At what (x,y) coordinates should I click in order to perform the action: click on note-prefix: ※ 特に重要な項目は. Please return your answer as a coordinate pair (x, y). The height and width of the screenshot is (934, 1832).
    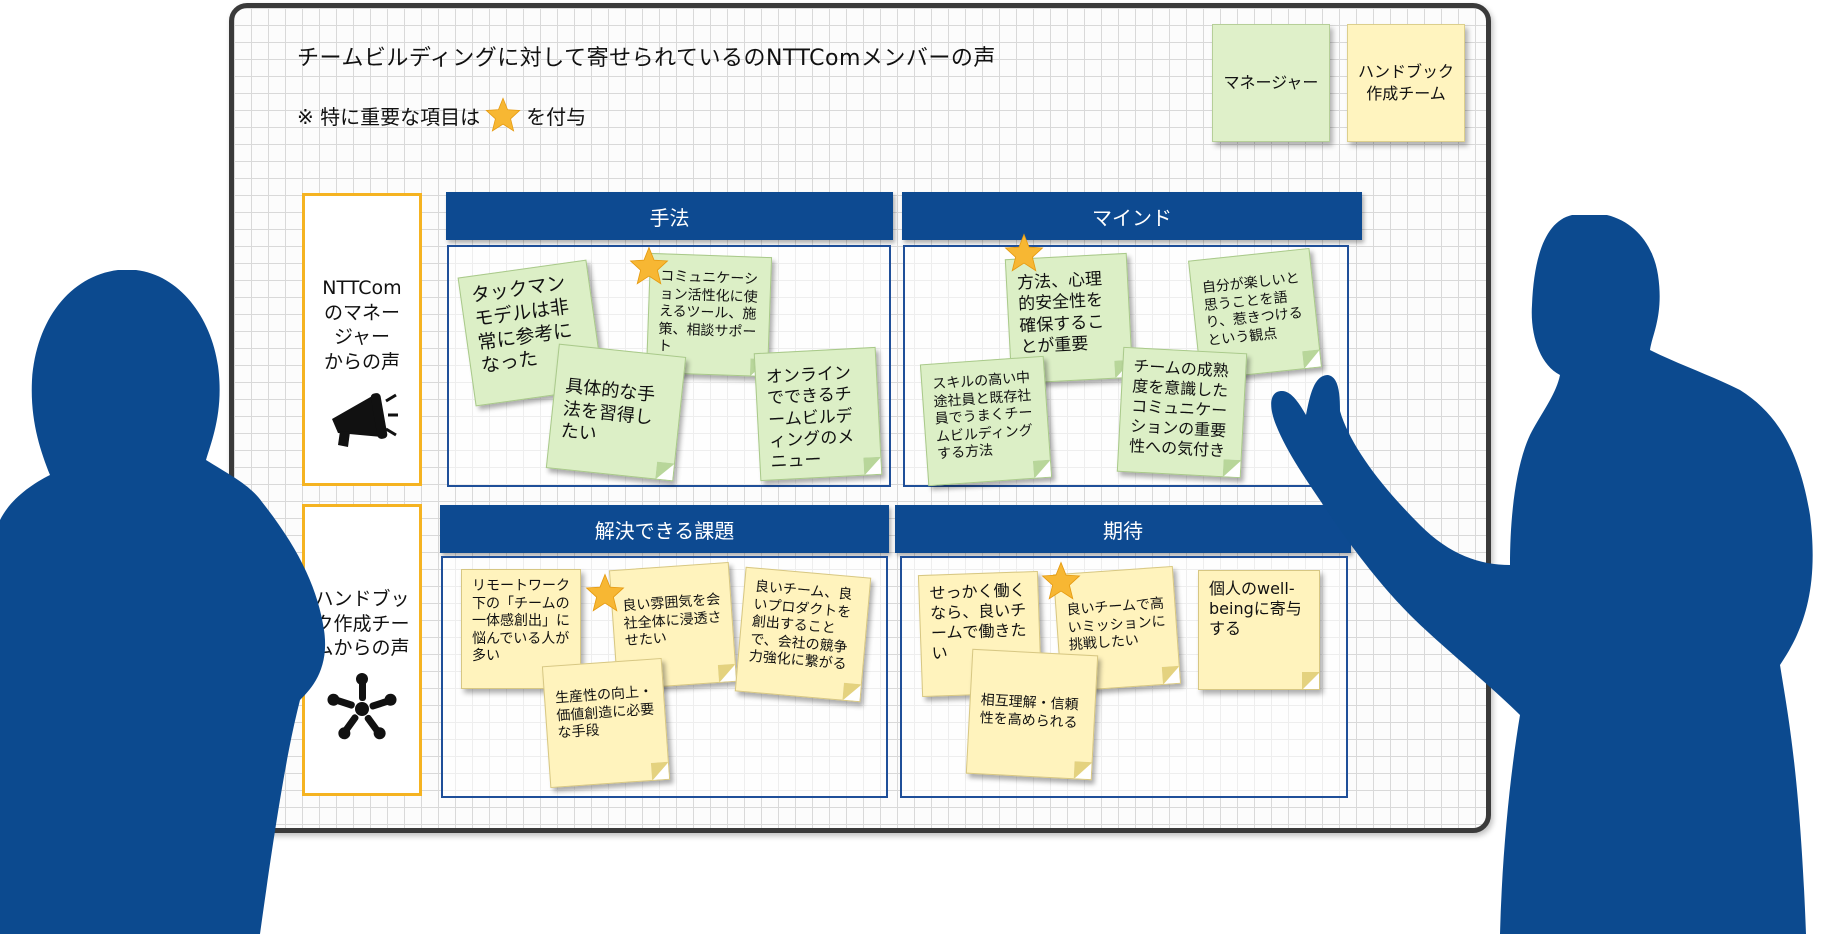
    Looking at the image, I should click on (389, 116).